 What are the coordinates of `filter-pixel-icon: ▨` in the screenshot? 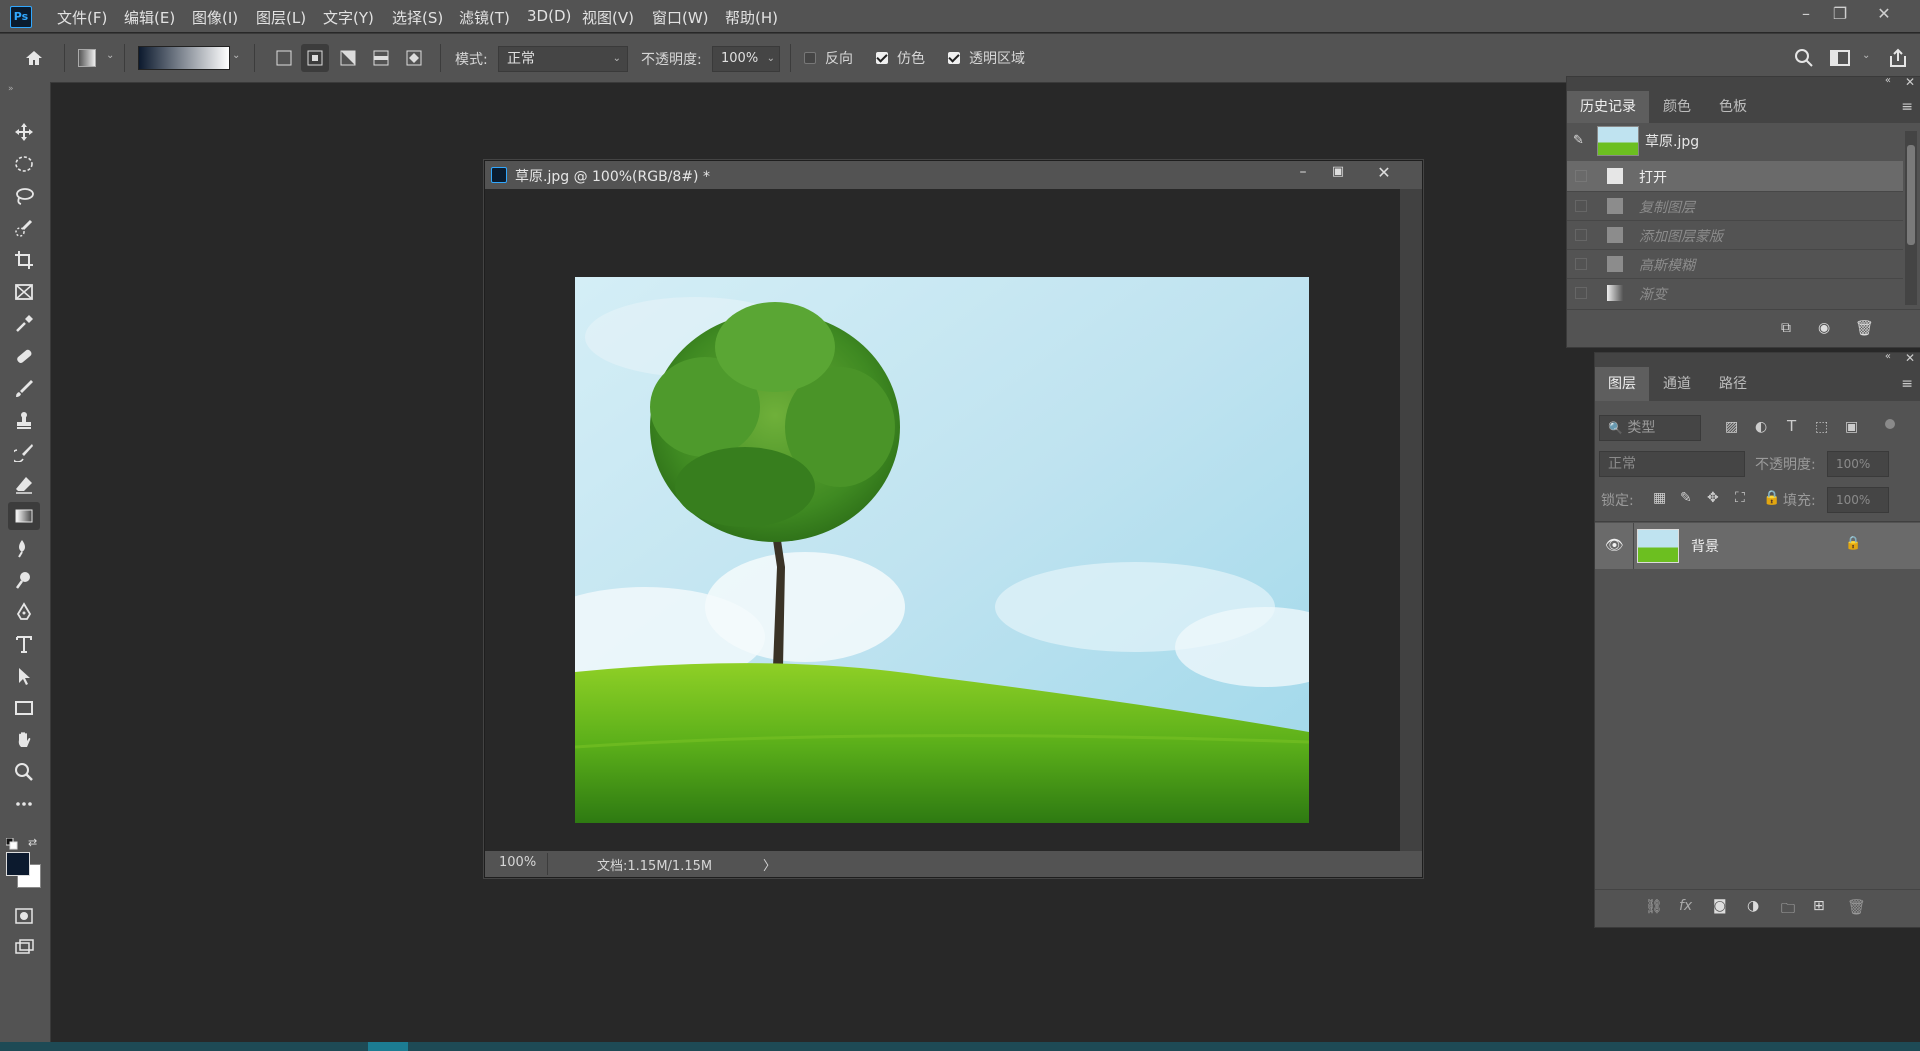 It's located at (1731, 427).